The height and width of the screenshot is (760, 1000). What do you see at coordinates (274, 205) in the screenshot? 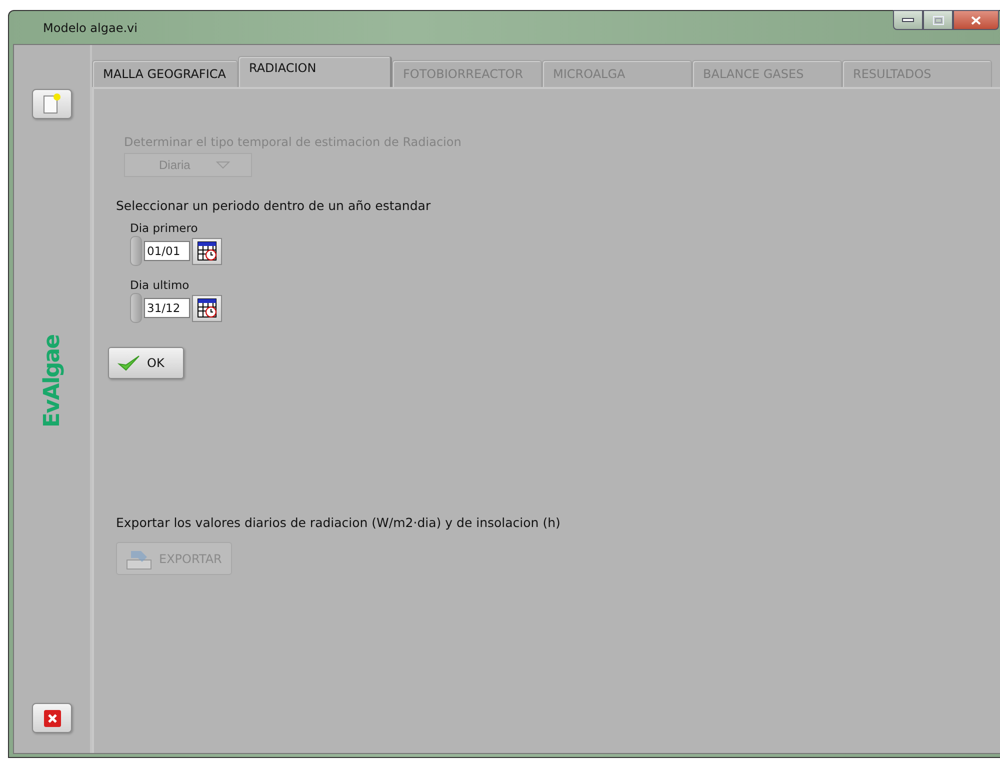
I see `section-heading: Seleccionar un periodo dentro de un año estandar` at bounding box center [274, 205].